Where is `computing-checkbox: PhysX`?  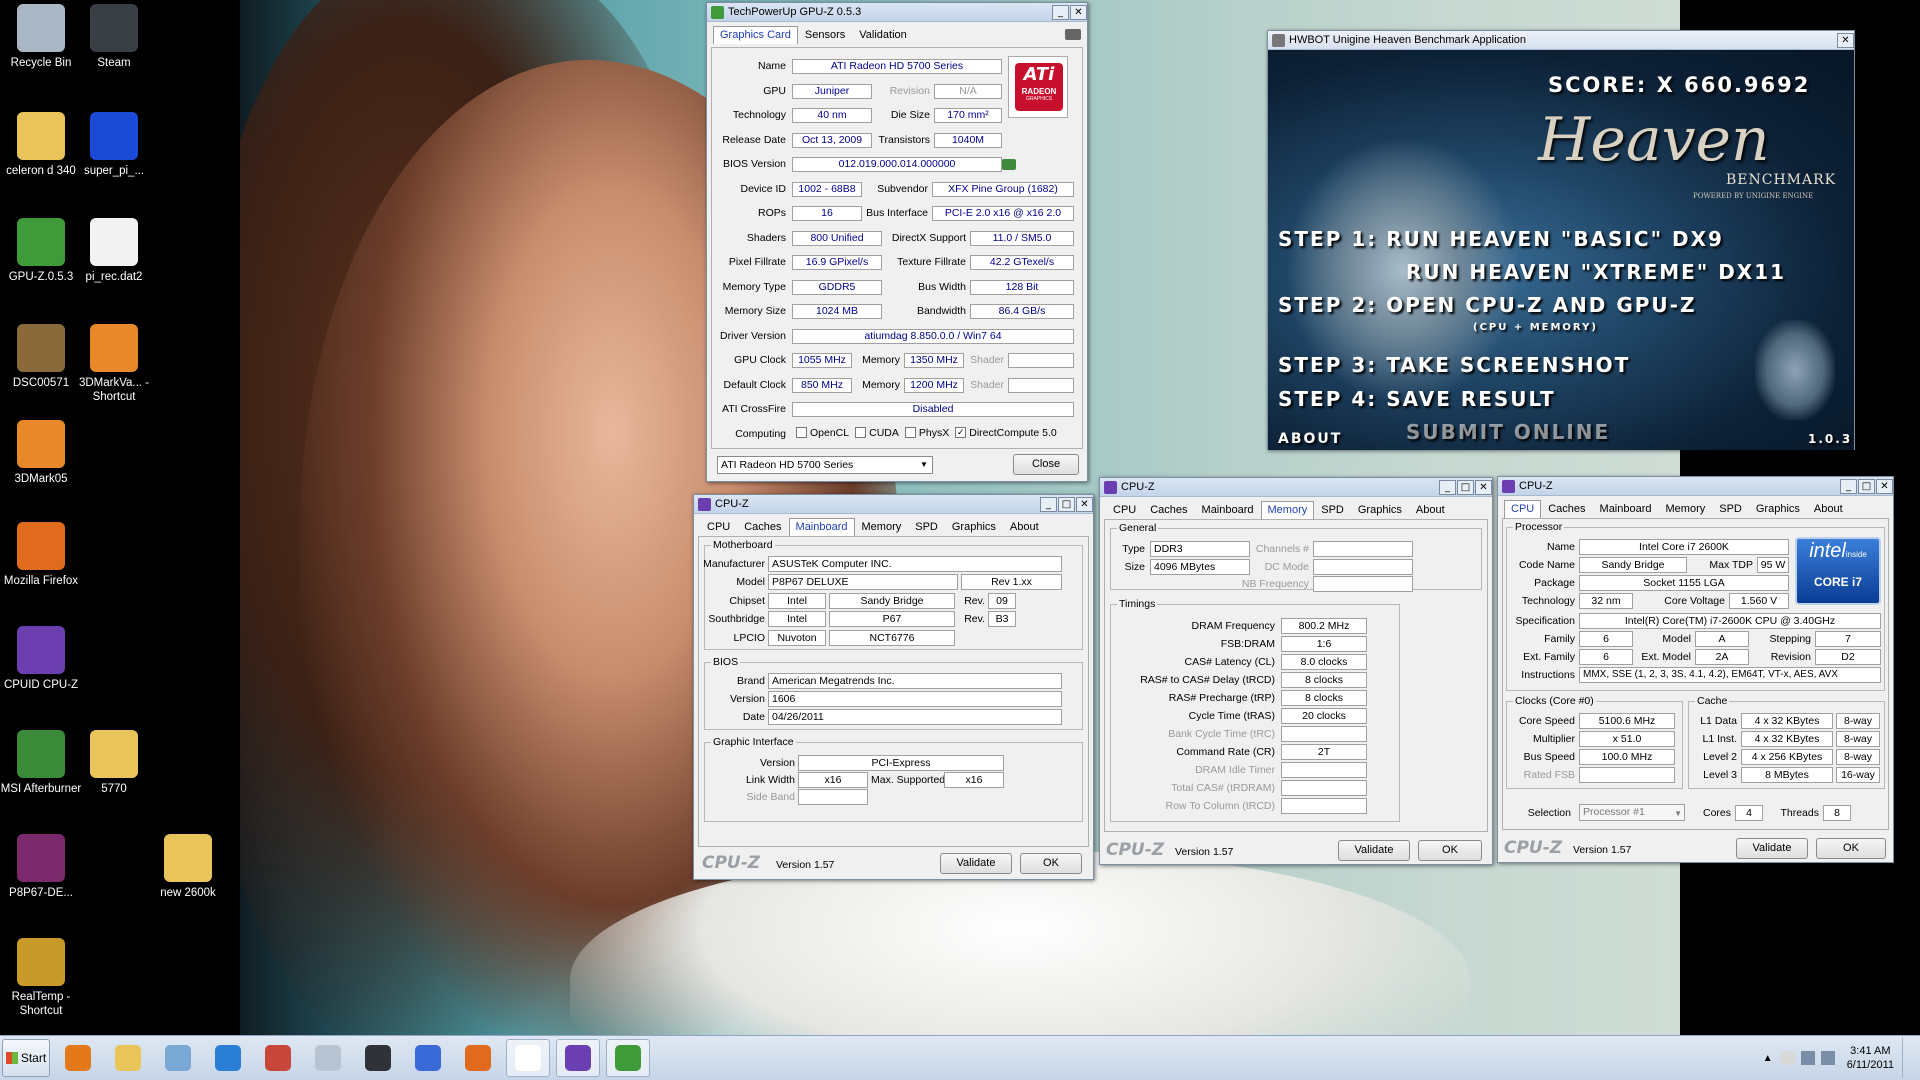 computing-checkbox: PhysX is located at coordinates (926, 433).